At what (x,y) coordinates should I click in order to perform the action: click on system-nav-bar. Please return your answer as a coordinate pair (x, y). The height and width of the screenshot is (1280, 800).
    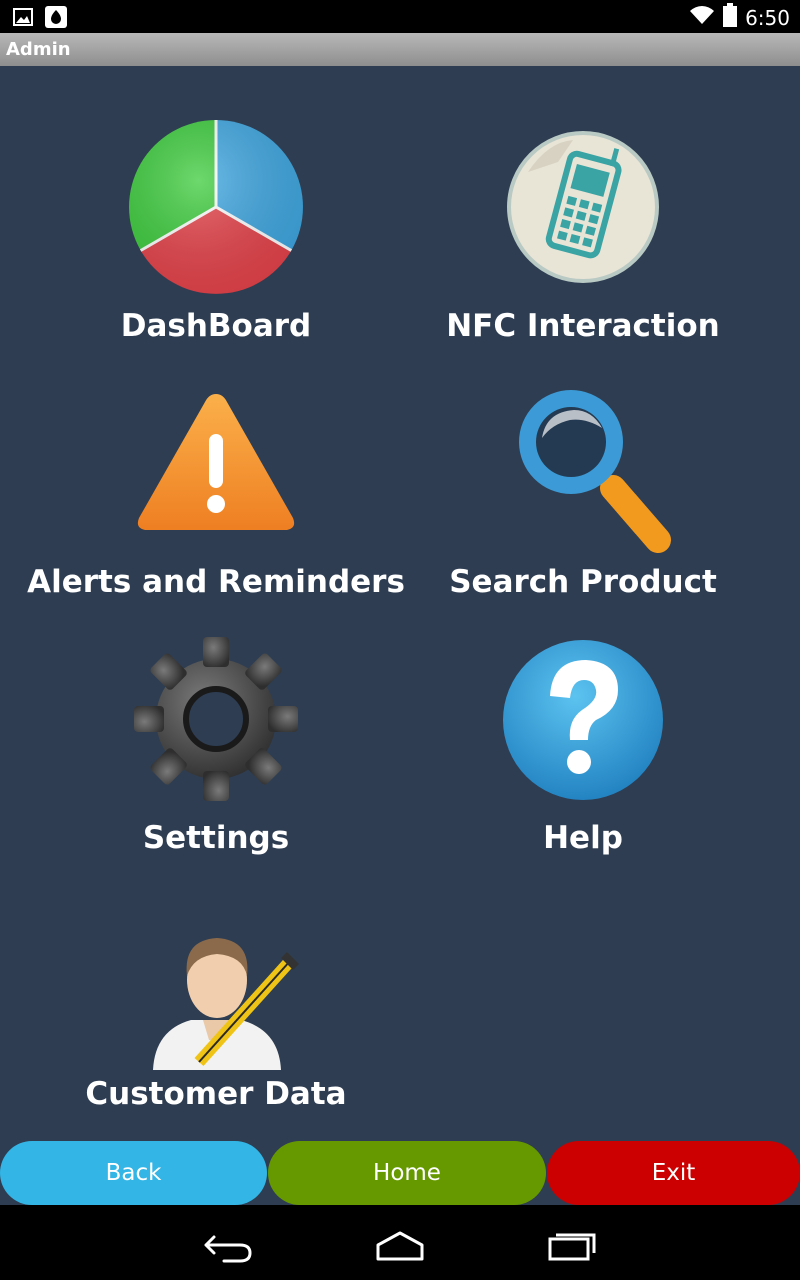
    Looking at the image, I should click on (400, 1242).